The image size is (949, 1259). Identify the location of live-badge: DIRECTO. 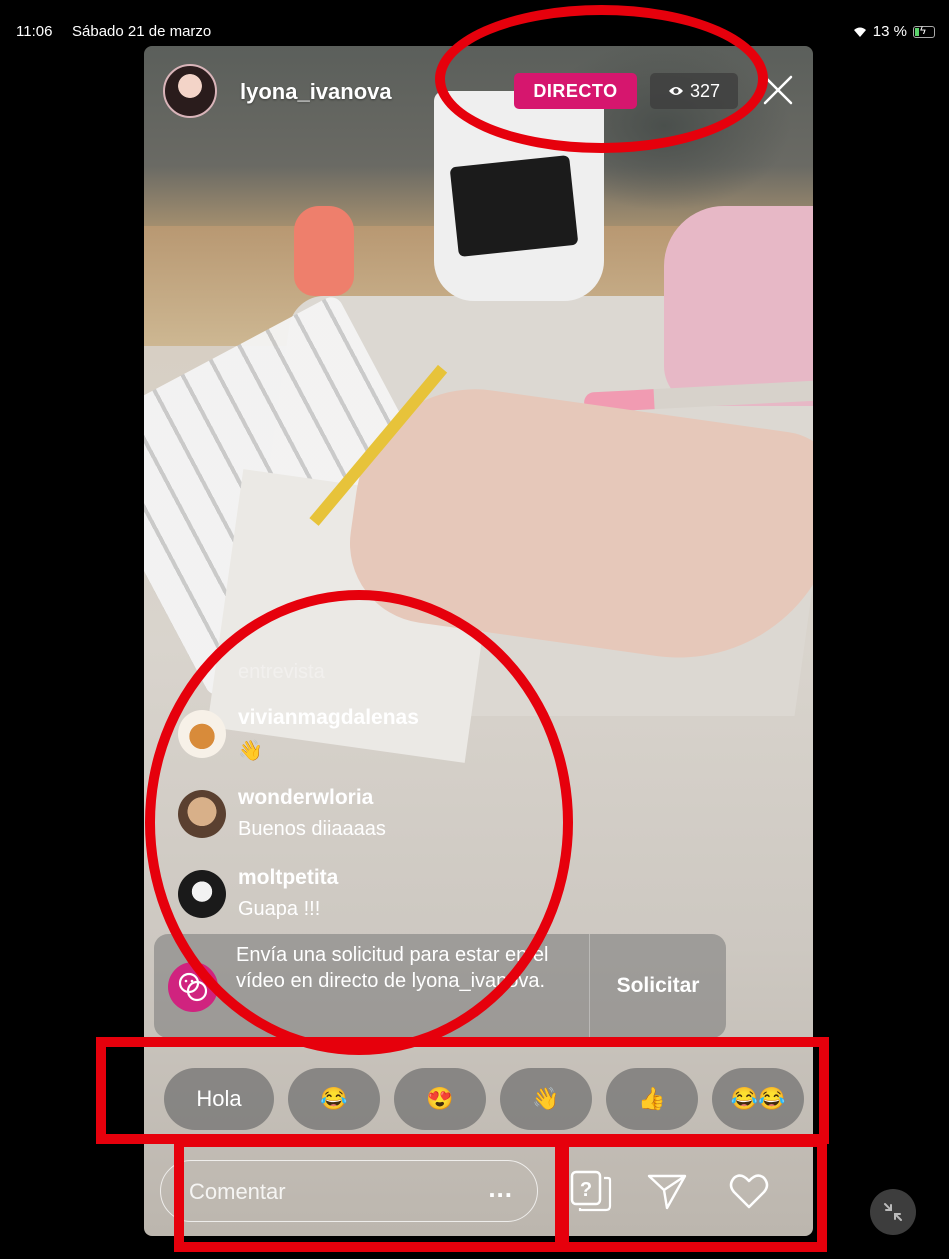
(575, 91).